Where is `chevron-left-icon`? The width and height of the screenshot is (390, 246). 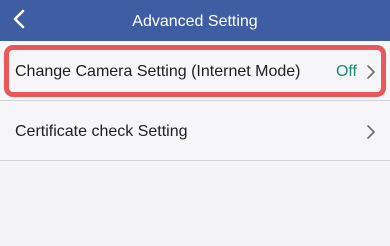 chevron-left-icon is located at coordinates (19, 19).